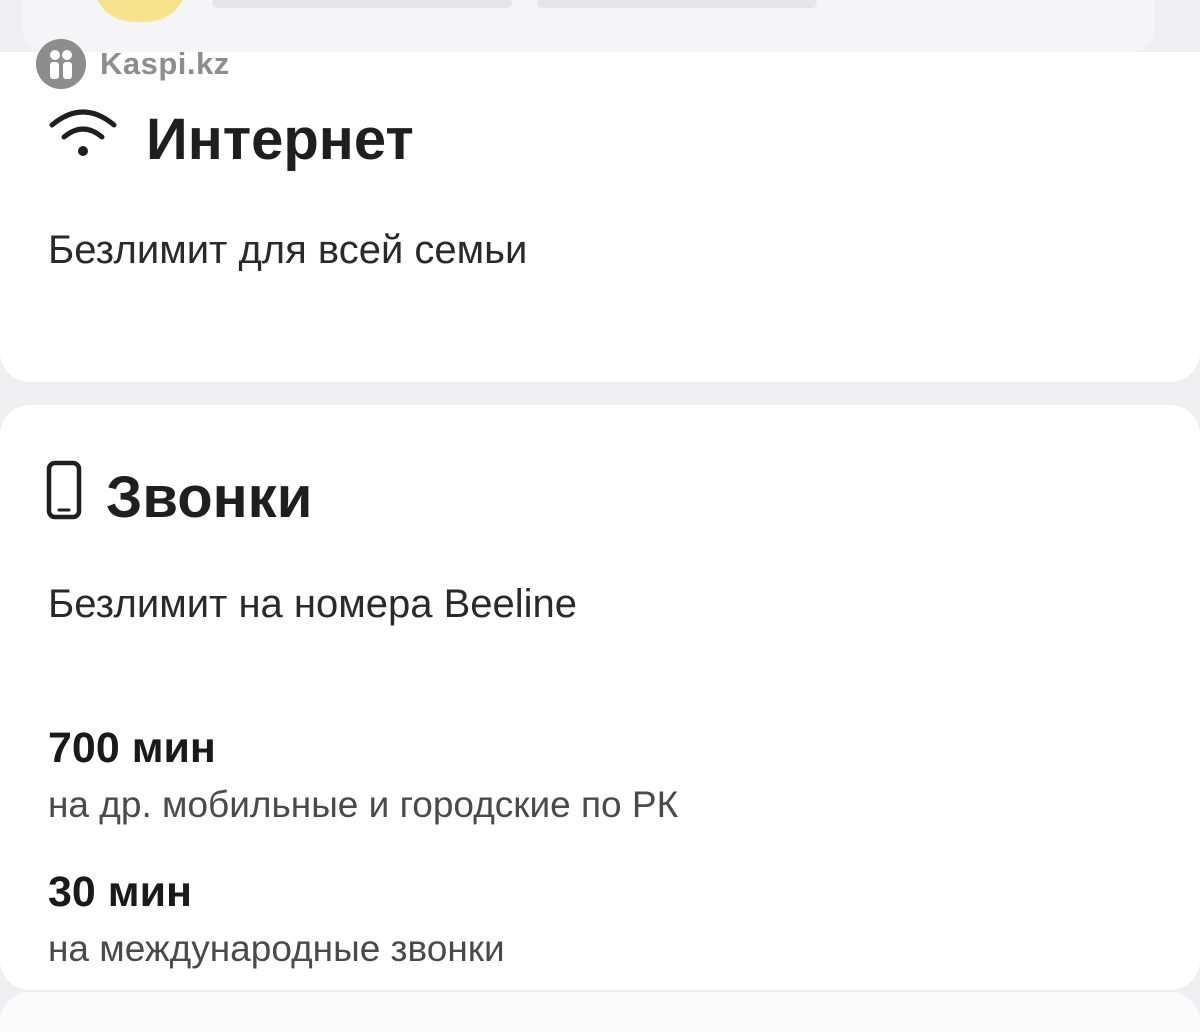  I want to click on next-card, so click(600, 1012).